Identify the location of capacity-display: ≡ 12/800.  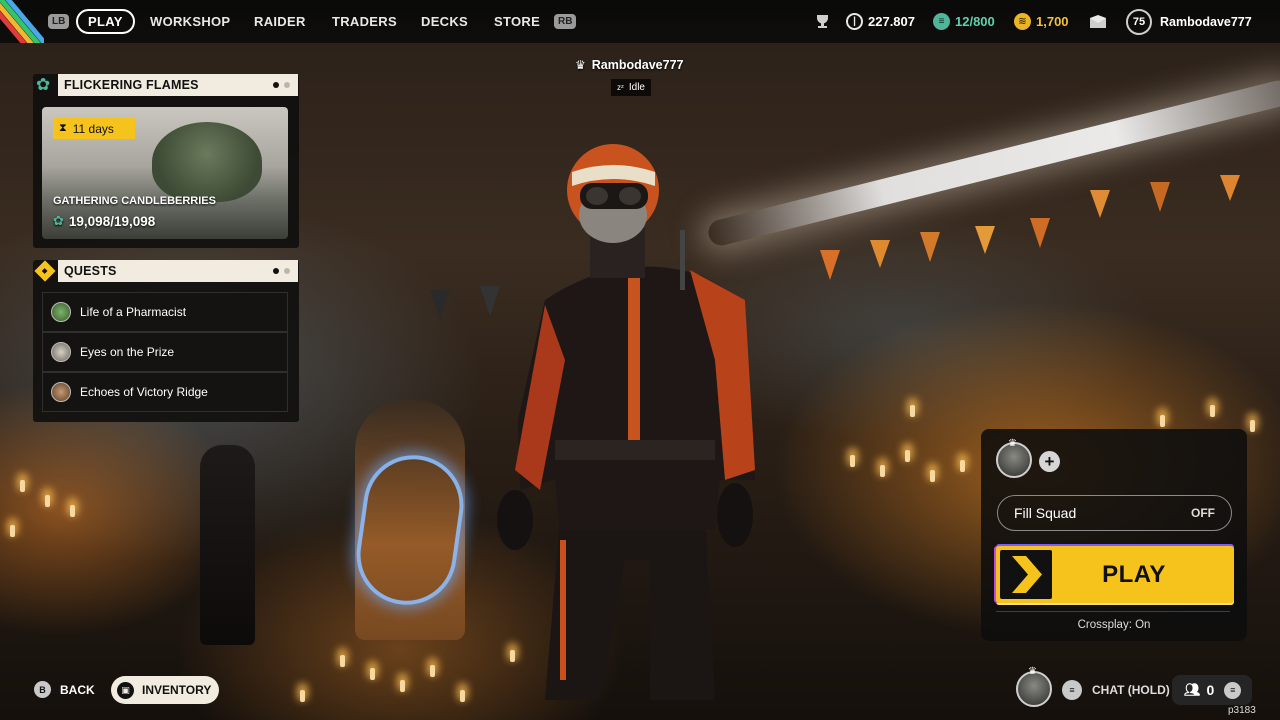
(964, 21).